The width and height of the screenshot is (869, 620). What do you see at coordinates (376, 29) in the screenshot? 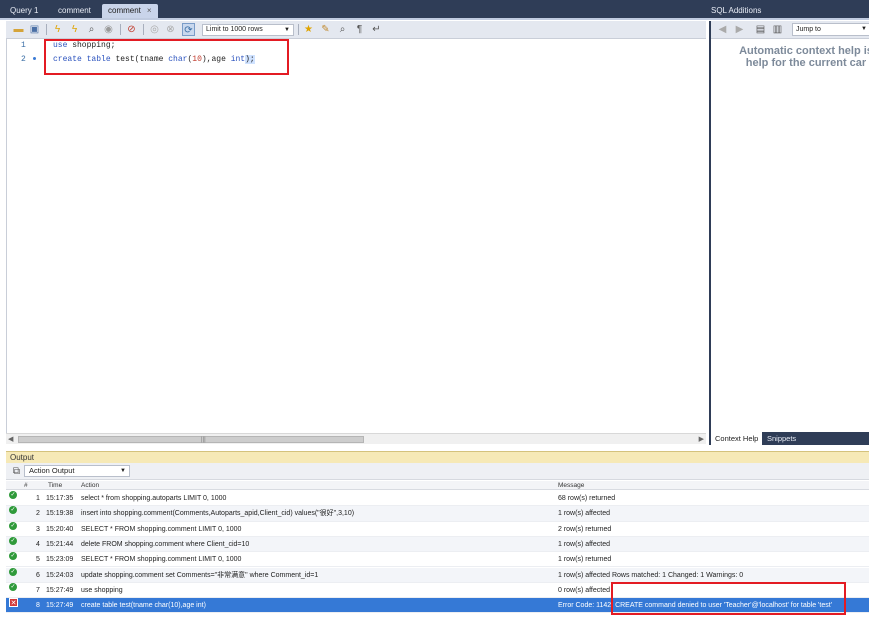
I see `wrap-icon: ↵` at bounding box center [376, 29].